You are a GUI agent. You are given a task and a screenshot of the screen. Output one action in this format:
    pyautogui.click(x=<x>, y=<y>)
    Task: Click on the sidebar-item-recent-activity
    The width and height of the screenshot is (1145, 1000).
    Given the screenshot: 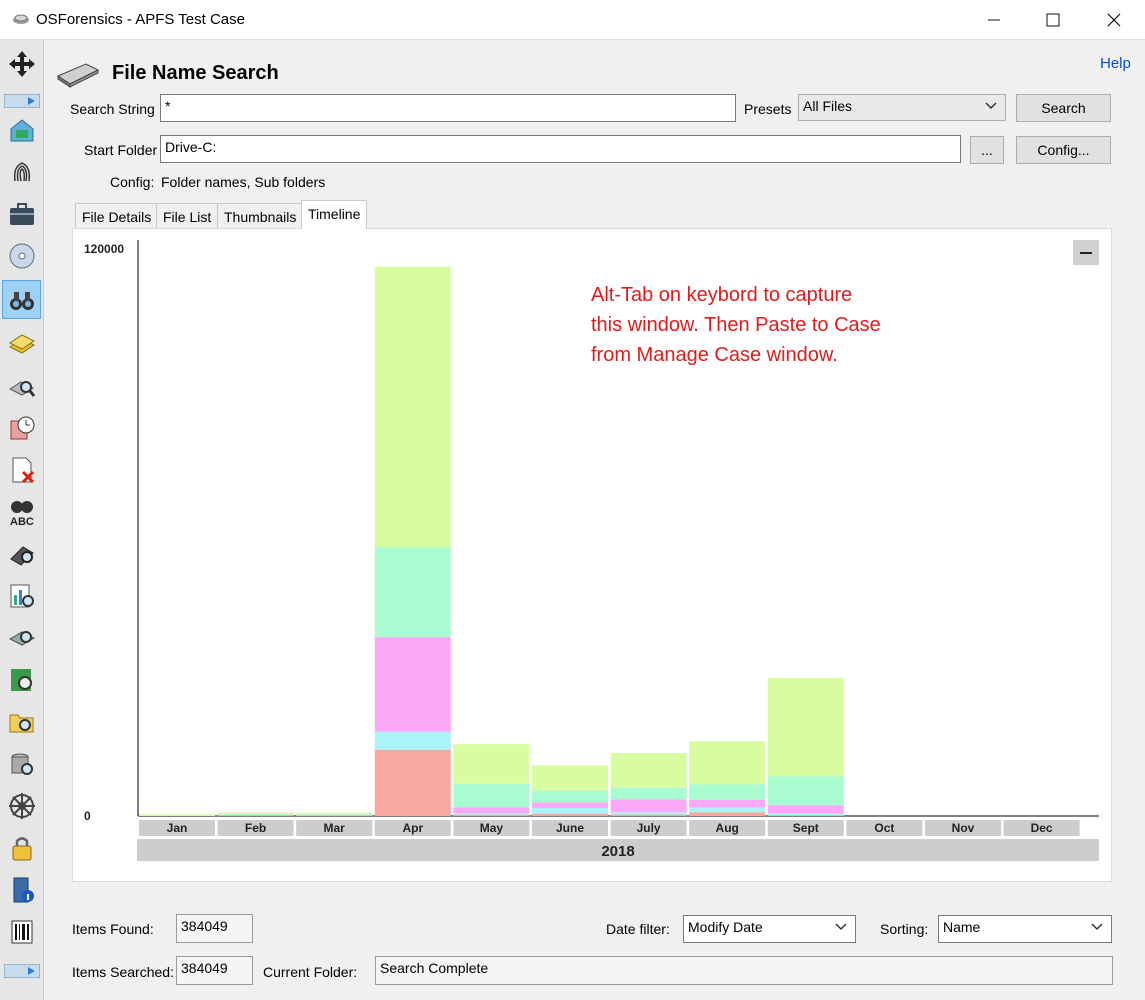 What is the action you would take?
    pyautogui.click(x=21, y=427)
    